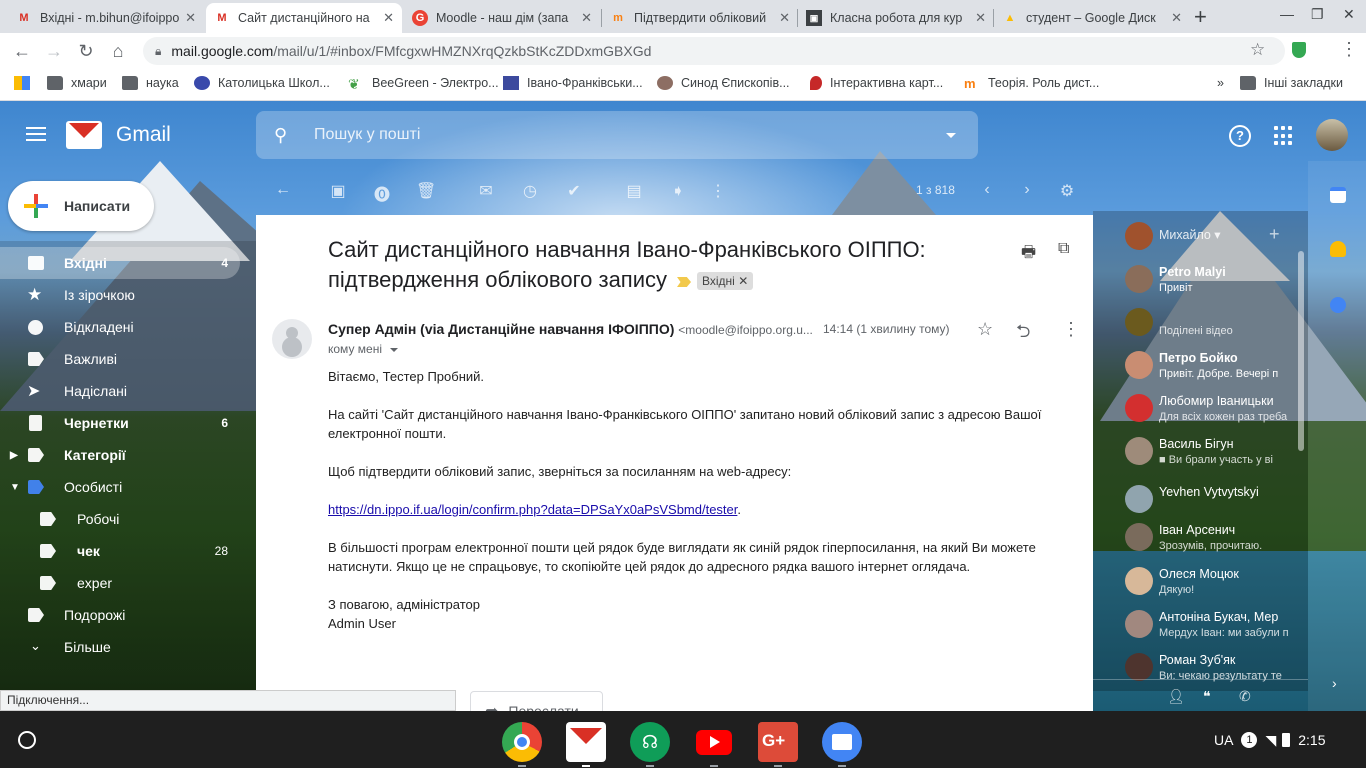 Image resolution: width=1366 pixels, height=768 pixels. Describe the element at coordinates (363, 349) in the screenshot. I see `recipients-toggle: кому мені` at that location.